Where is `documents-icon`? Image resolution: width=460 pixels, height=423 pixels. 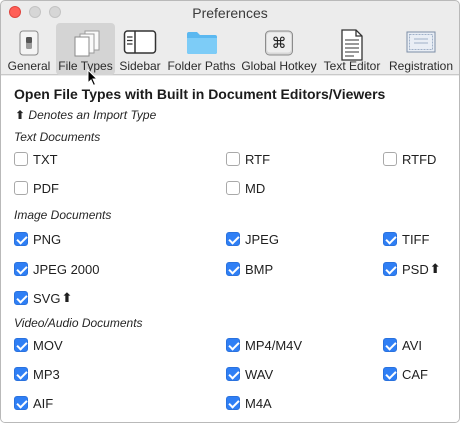 documents-icon is located at coordinates (86, 43).